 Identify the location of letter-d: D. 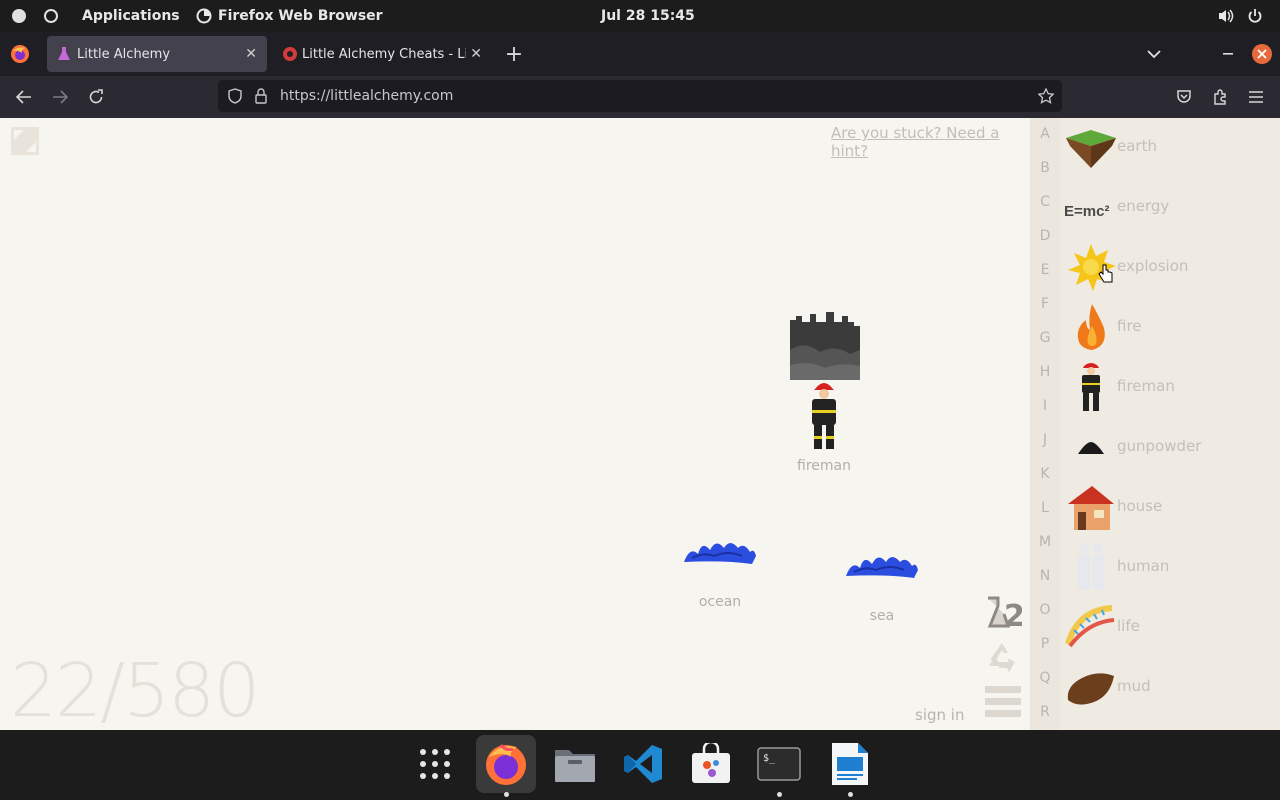
(1045, 236).